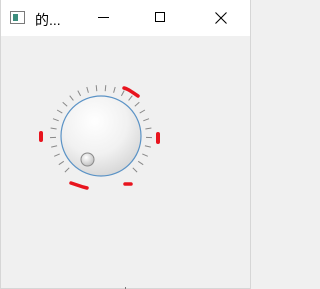 The height and width of the screenshot is (289, 320). What do you see at coordinates (79, 185) in the screenshot?
I see `annotation-mark-bottom-left` at bounding box center [79, 185].